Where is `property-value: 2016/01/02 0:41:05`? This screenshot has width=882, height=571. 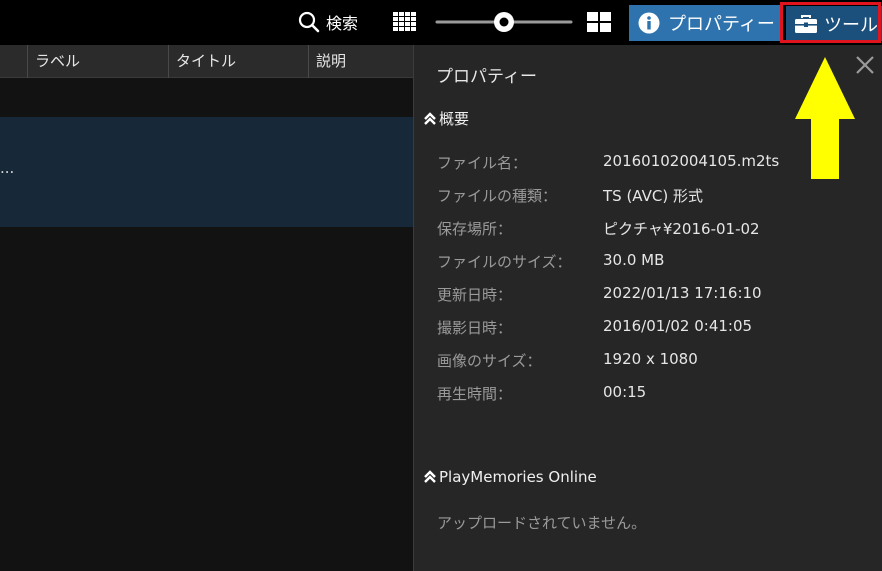 property-value: 2016/01/02 0:41:05 is located at coordinates (678, 326).